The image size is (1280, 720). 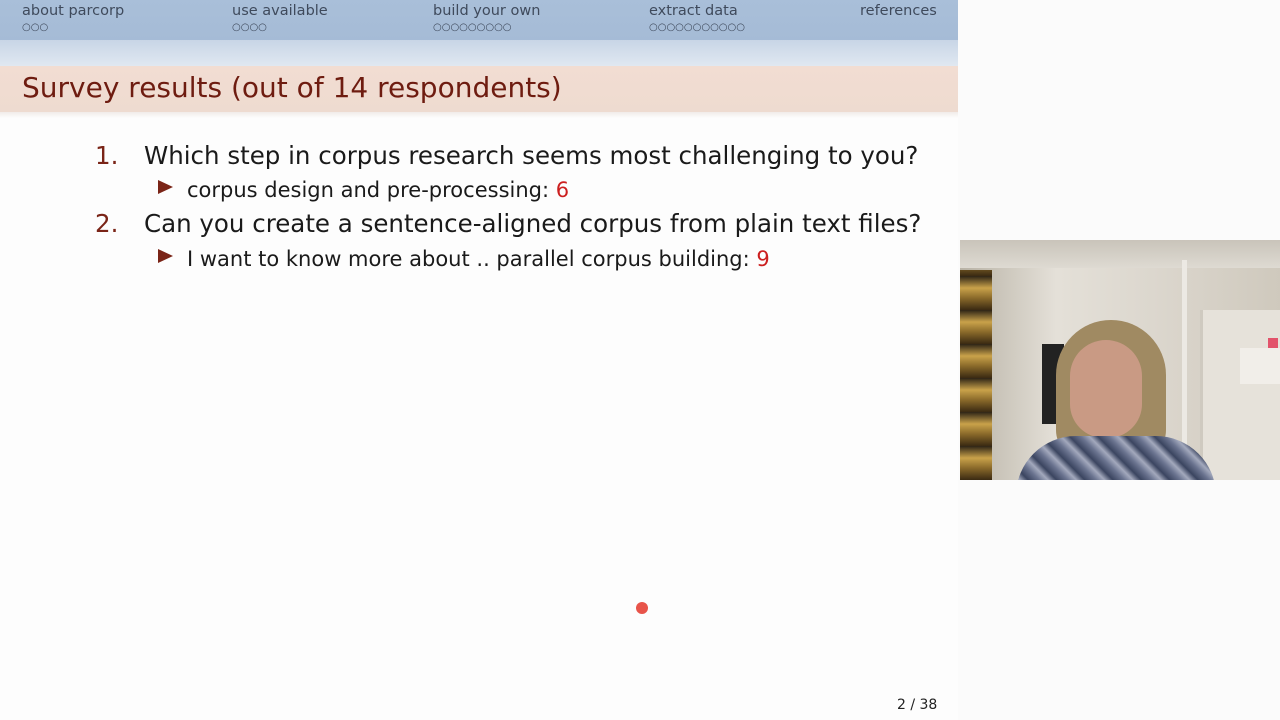 I want to click on webcam-wall-note, so click(x=1260, y=366).